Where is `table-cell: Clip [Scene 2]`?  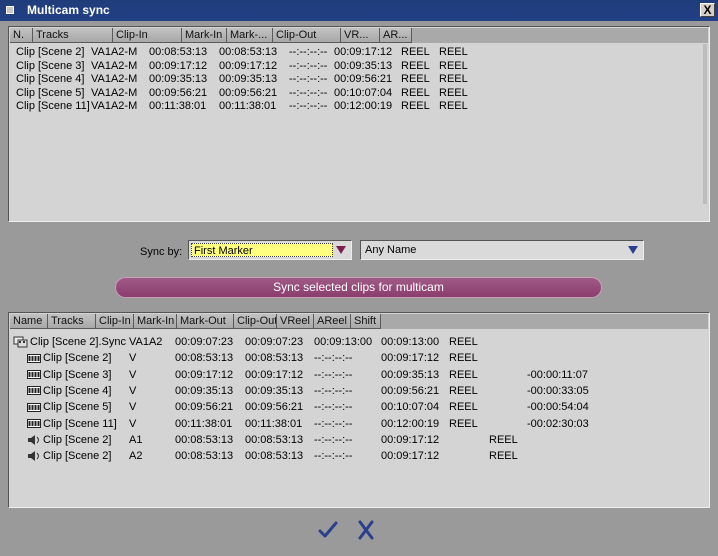
table-cell: Clip [Scene 2] is located at coordinates (50, 52).